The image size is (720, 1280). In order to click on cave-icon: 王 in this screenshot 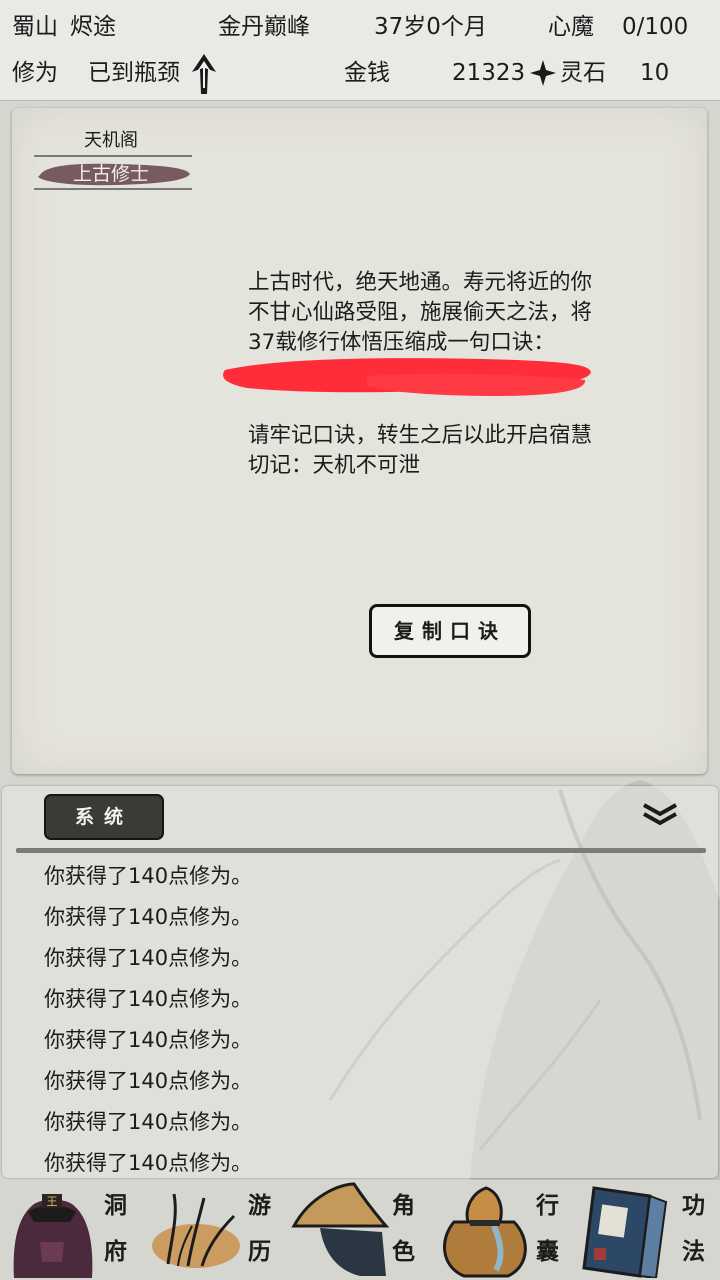, I will do `click(53, 1236)`.